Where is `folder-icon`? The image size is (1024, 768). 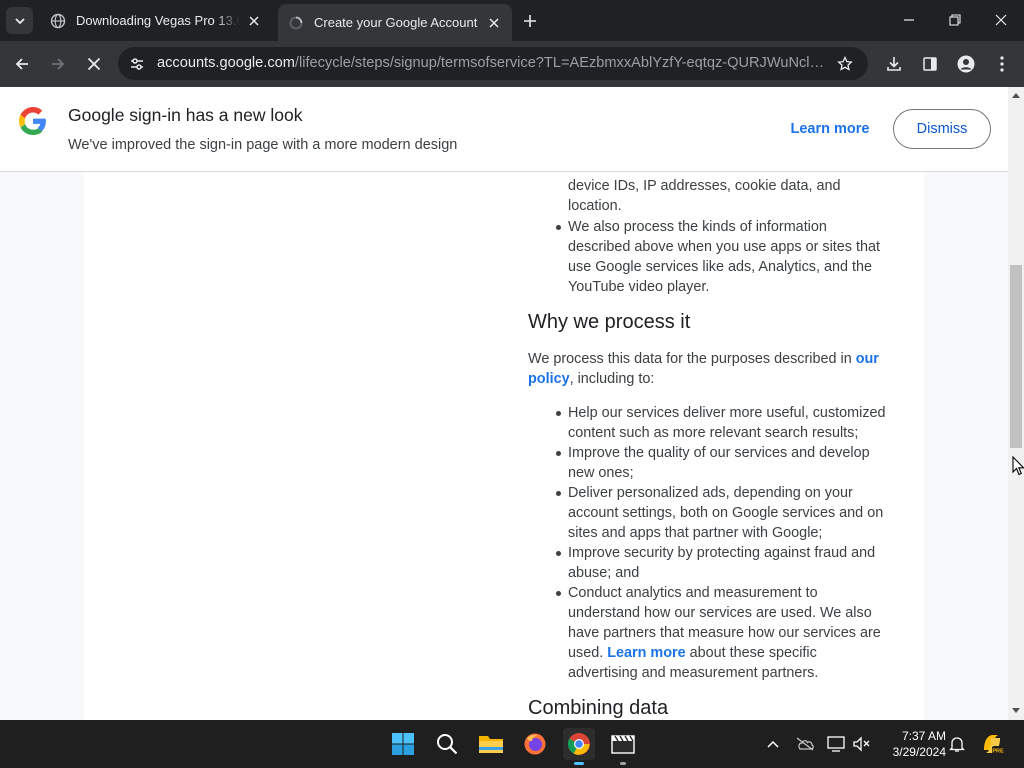 folder-icon is located at coordinates (491, 744).